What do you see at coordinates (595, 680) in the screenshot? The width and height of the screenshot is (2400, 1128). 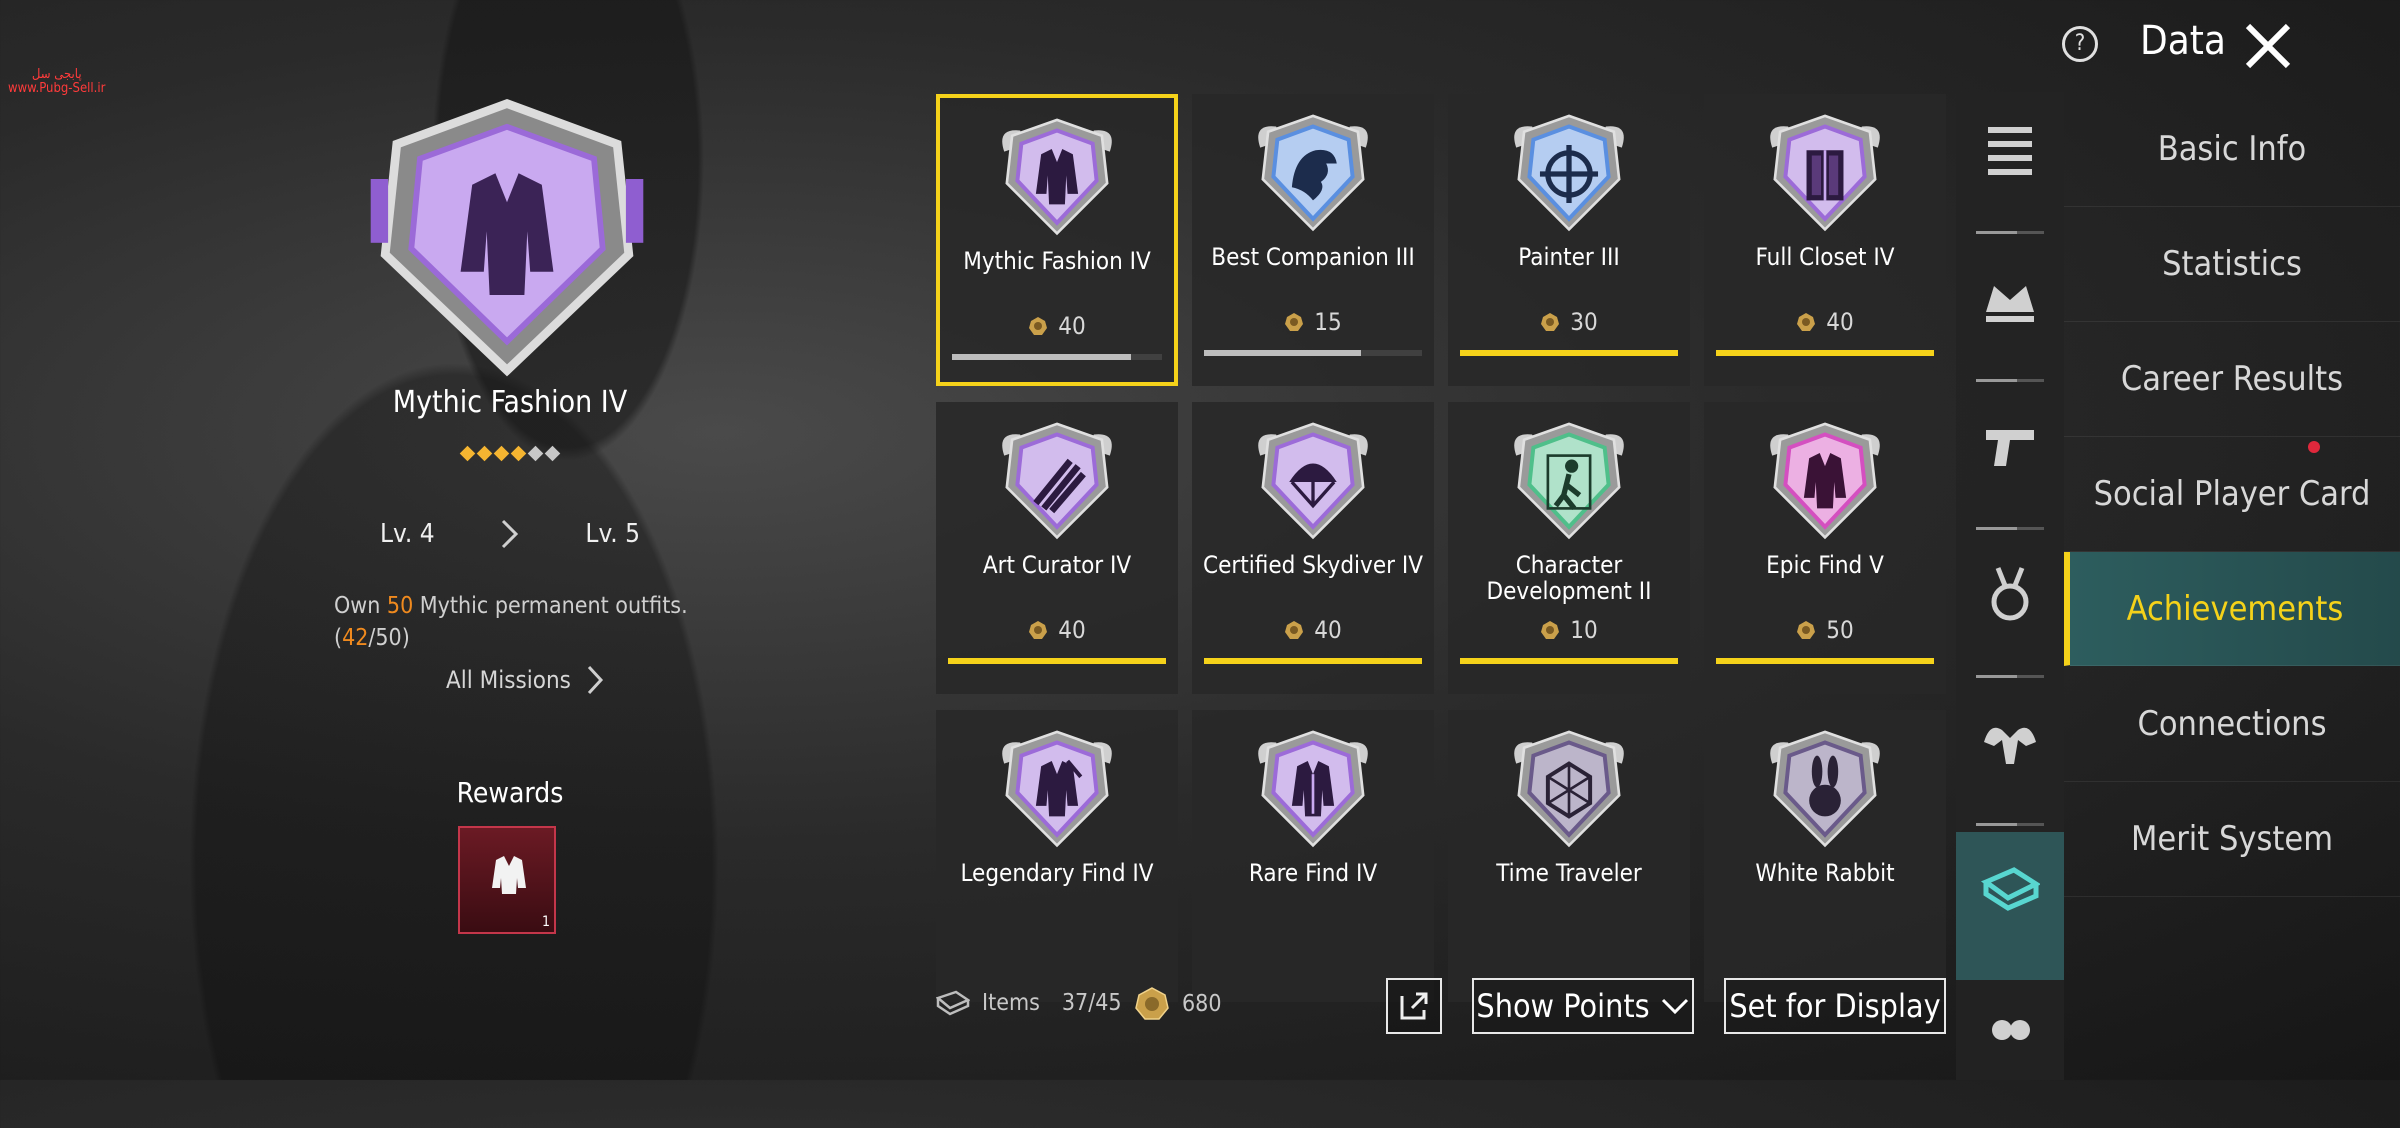 I see `chevron-right-icon` at bounding box center [595, 680].